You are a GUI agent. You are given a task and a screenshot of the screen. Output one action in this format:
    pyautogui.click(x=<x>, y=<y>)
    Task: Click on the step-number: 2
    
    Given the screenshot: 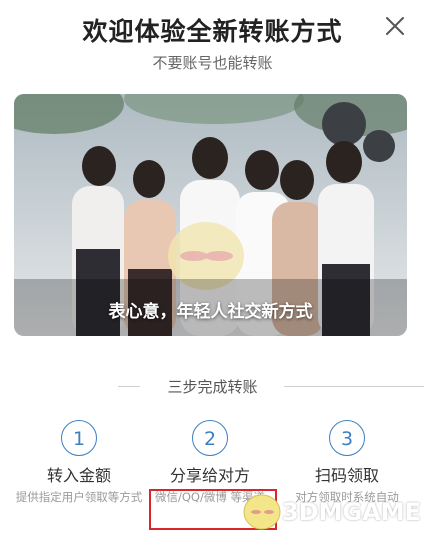 What is the action you would take?
    pyautogui.click(x=210, y=438)
    